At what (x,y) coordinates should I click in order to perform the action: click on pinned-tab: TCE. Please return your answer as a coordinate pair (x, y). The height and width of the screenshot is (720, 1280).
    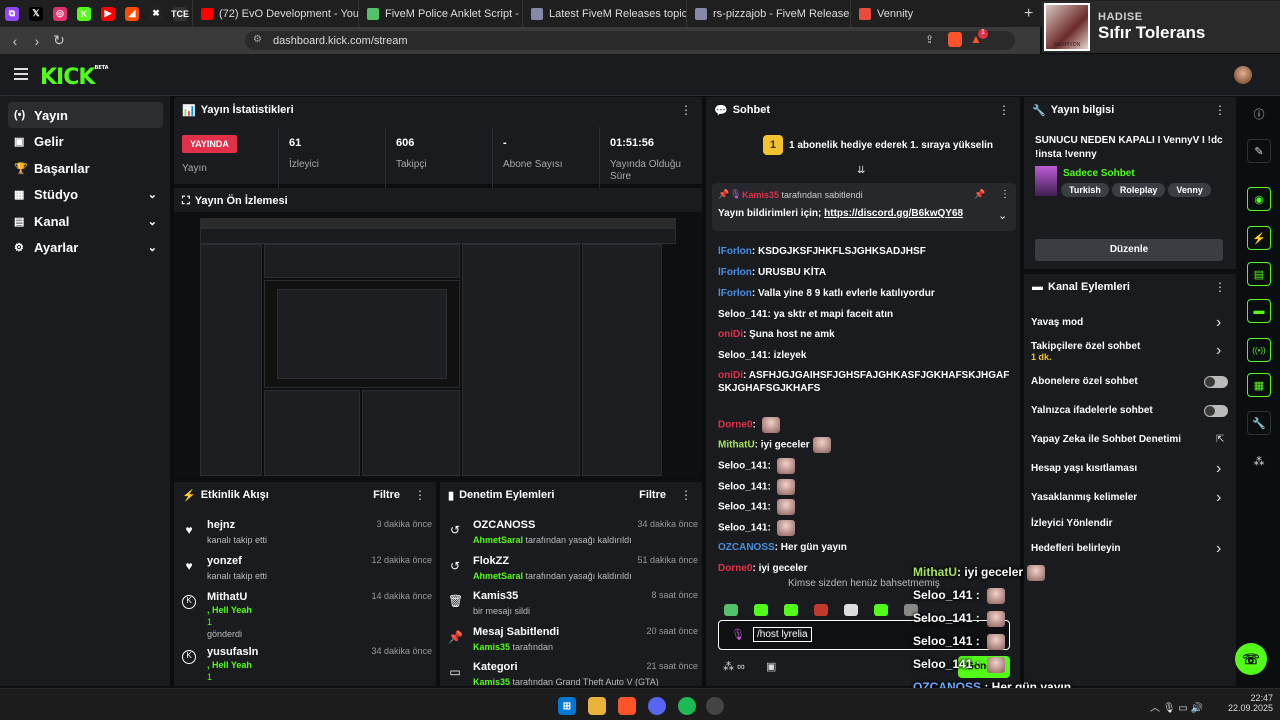
    Looking at the image, I should click on (180, 13).